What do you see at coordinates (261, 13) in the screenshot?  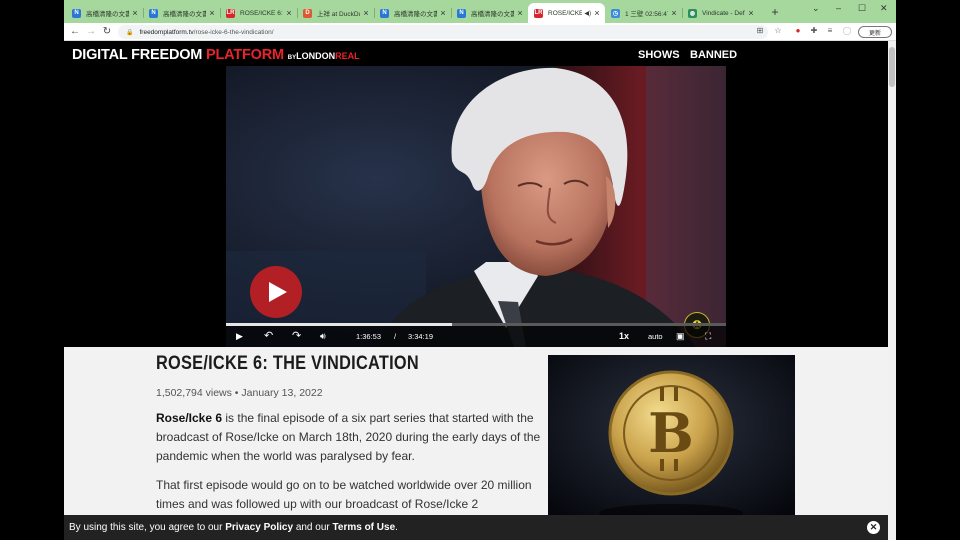 I see `tab-title: ROSE/ICKE 6: TH` at bounding box center [261, 13].